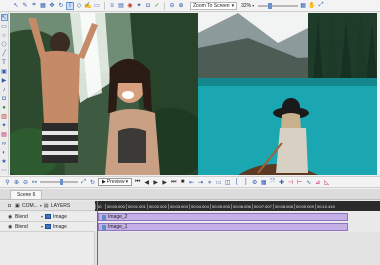 The height and width of the screenshot is (265, 380). I want to click on check-icon: ✓, so click(157, 6).